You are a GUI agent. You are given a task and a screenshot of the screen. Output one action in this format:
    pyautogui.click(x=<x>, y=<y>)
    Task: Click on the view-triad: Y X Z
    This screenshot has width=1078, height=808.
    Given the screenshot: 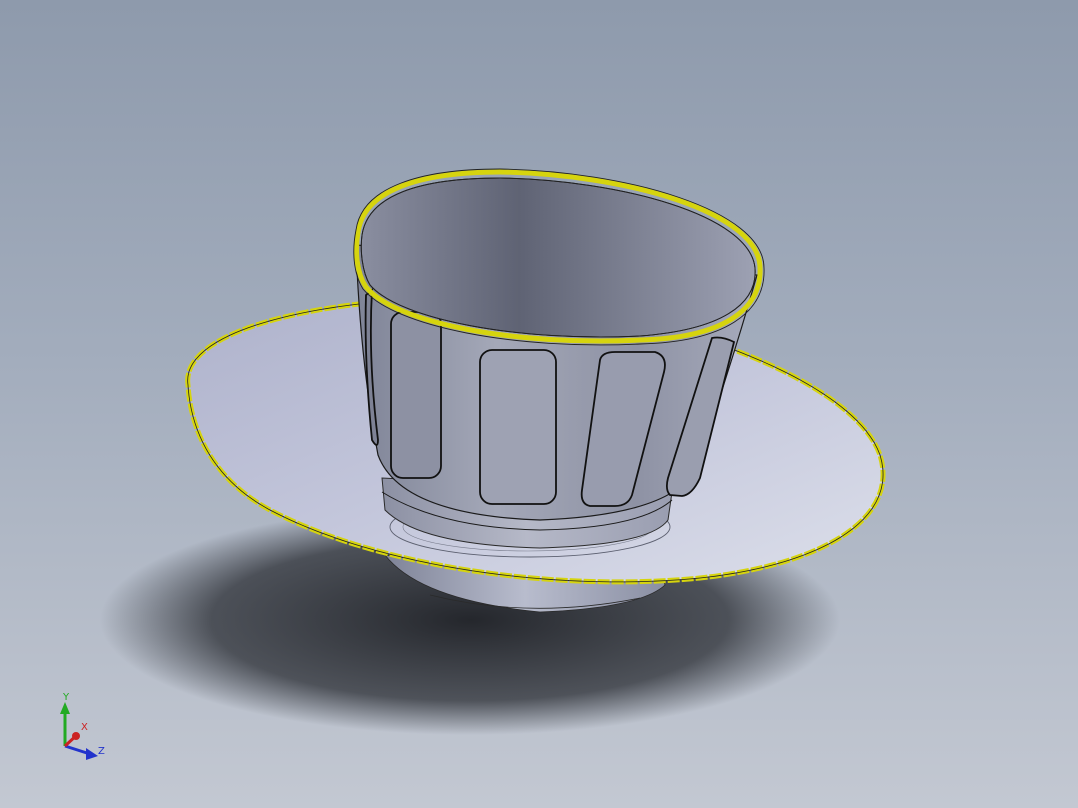 What is the action you would take?
    pyautogui.click(x=85, y=726)
    